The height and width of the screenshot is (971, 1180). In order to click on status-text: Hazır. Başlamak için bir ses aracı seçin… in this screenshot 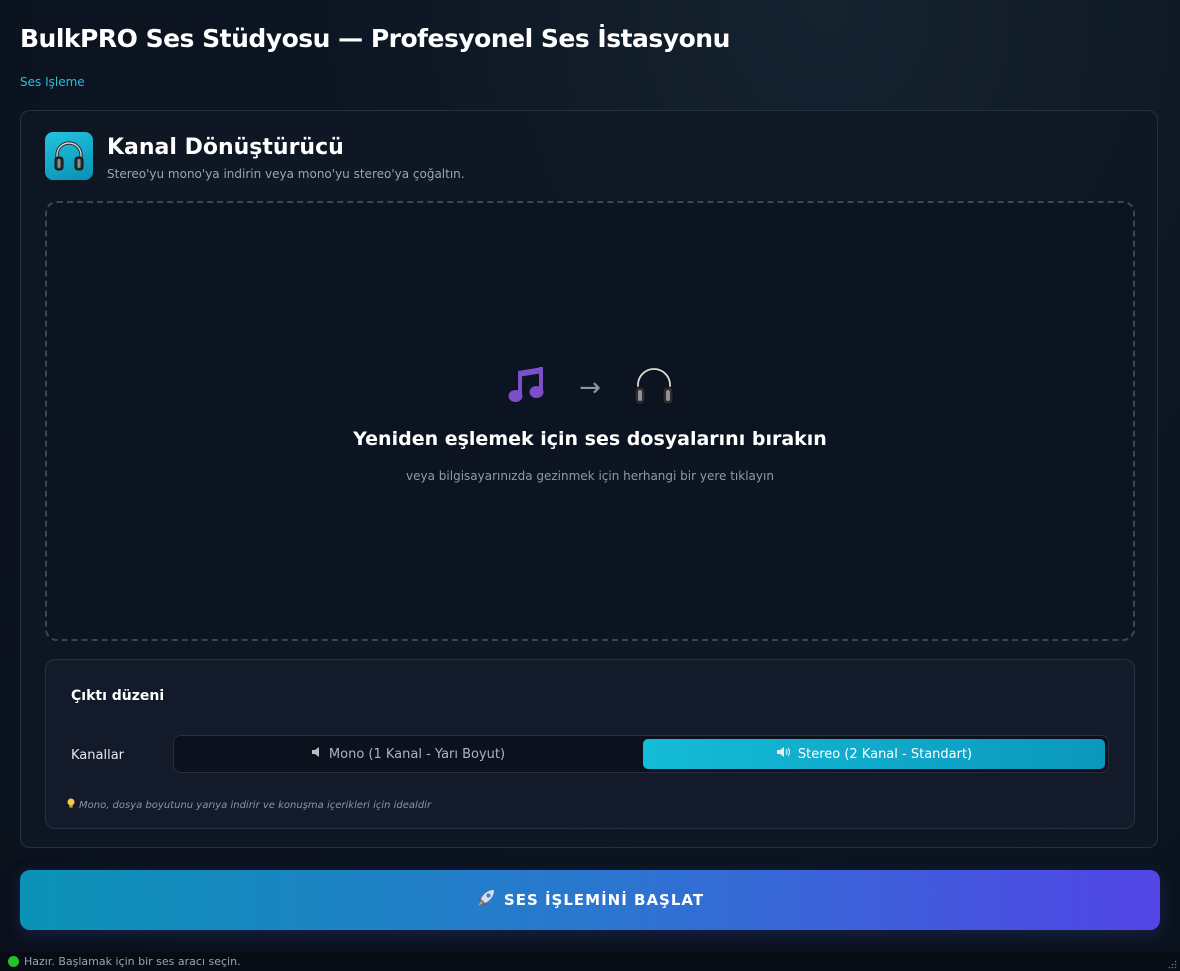, I will do `click(132, 961)`.